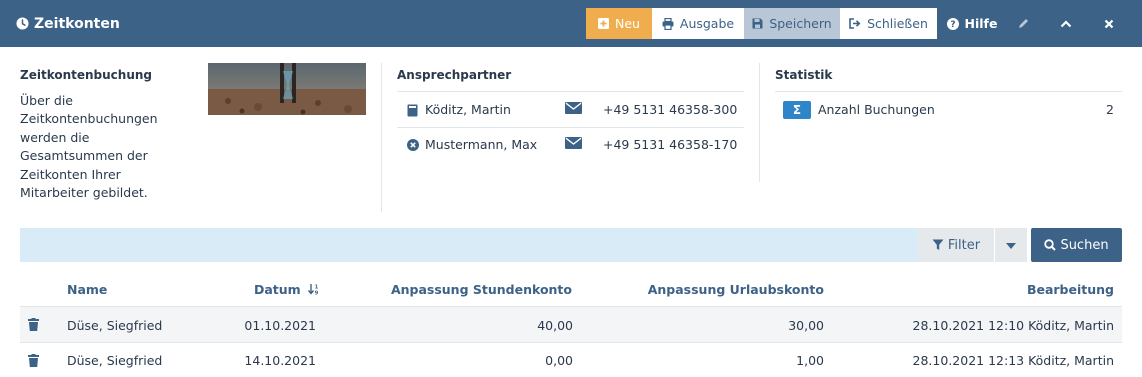 This screenshot has width=1142, height=377. I want to click on app-title: Zeitkonten, so click(68, 23).